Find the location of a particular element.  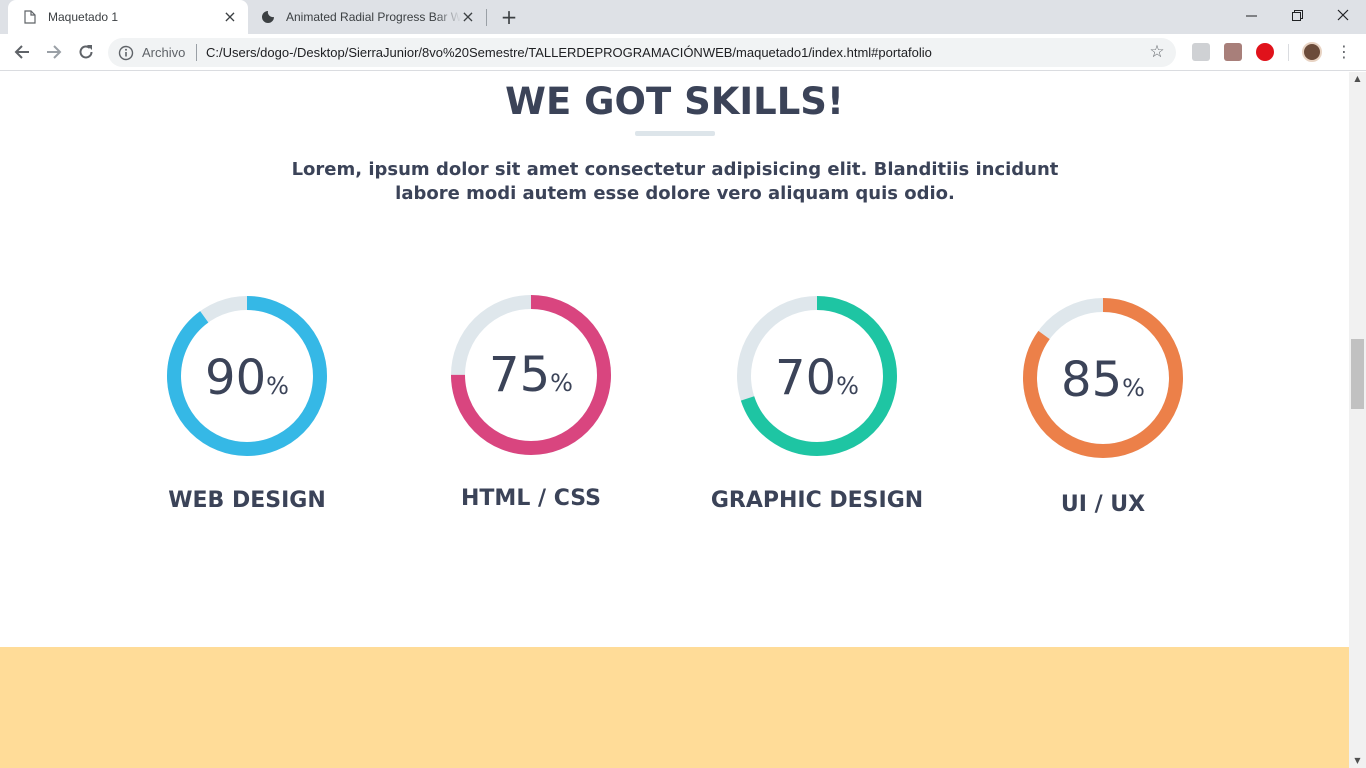

skill-web-design: 90% WEB DESIGN is located at coordinates (247, 403).